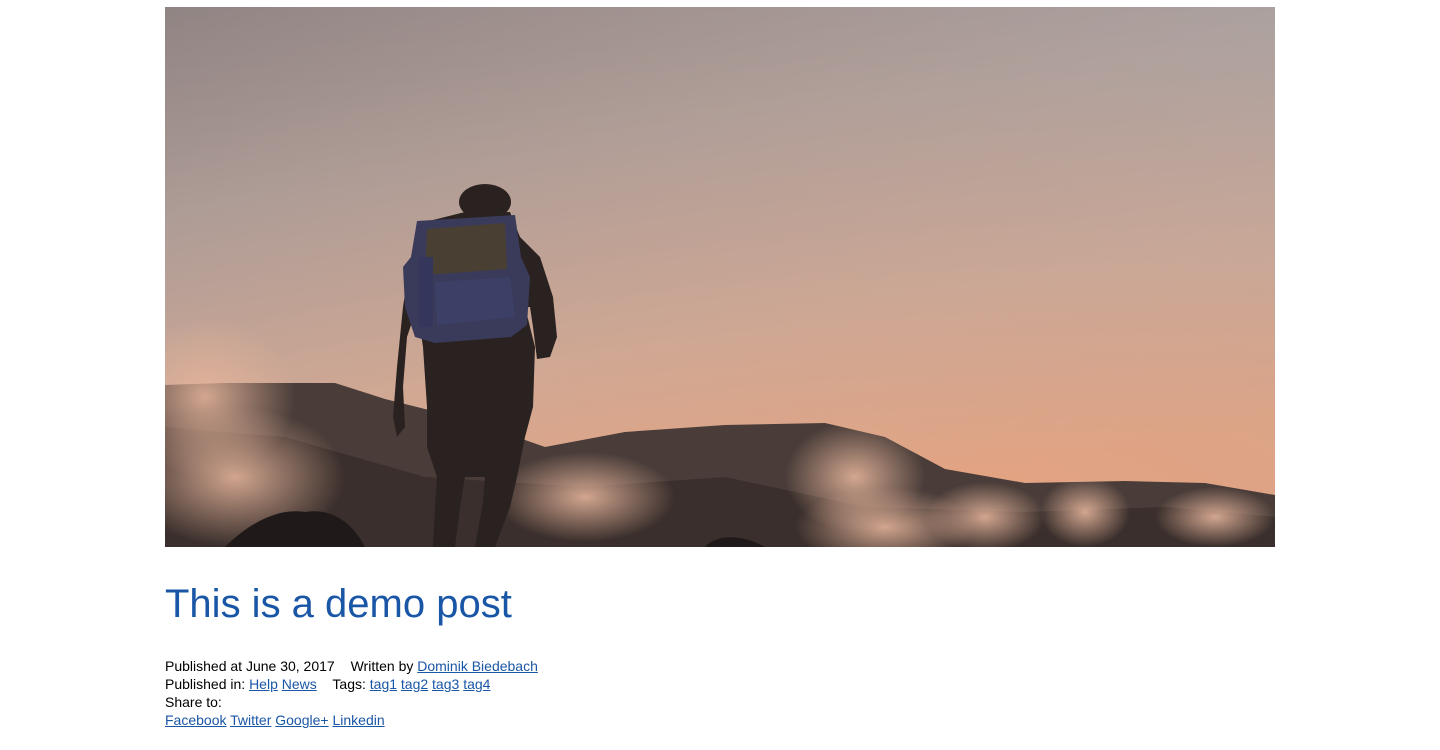 This screenshot has height=750, width=1440. Describe the element at coordinates (299, 684) in the screenshot. I see `category-link-news: News` at that location.